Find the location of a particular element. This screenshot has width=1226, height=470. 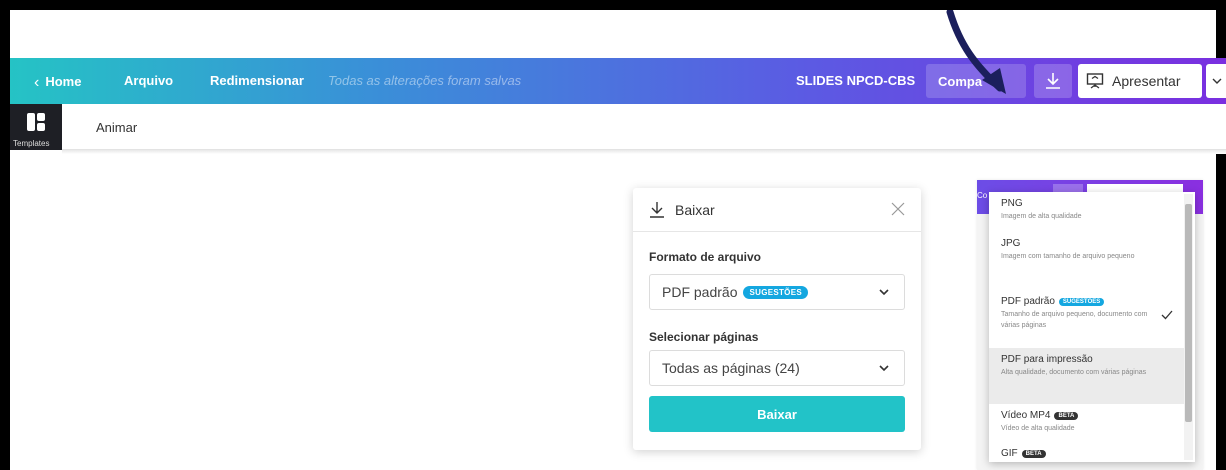

arquivo-menu: Arquivo is located at coordinates (148, 80).